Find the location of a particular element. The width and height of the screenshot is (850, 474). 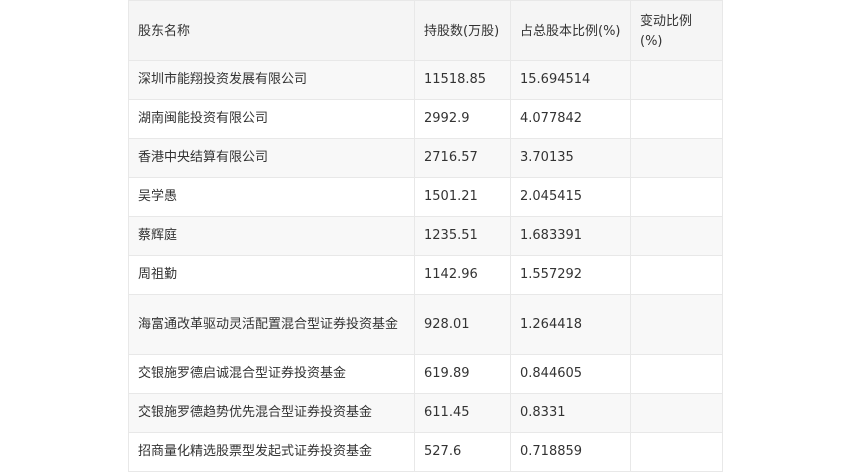

table-header: 股东名称 持股数(万股) 占总股本比例(%) 变动比例(%) is located at coordinates (425, 30).